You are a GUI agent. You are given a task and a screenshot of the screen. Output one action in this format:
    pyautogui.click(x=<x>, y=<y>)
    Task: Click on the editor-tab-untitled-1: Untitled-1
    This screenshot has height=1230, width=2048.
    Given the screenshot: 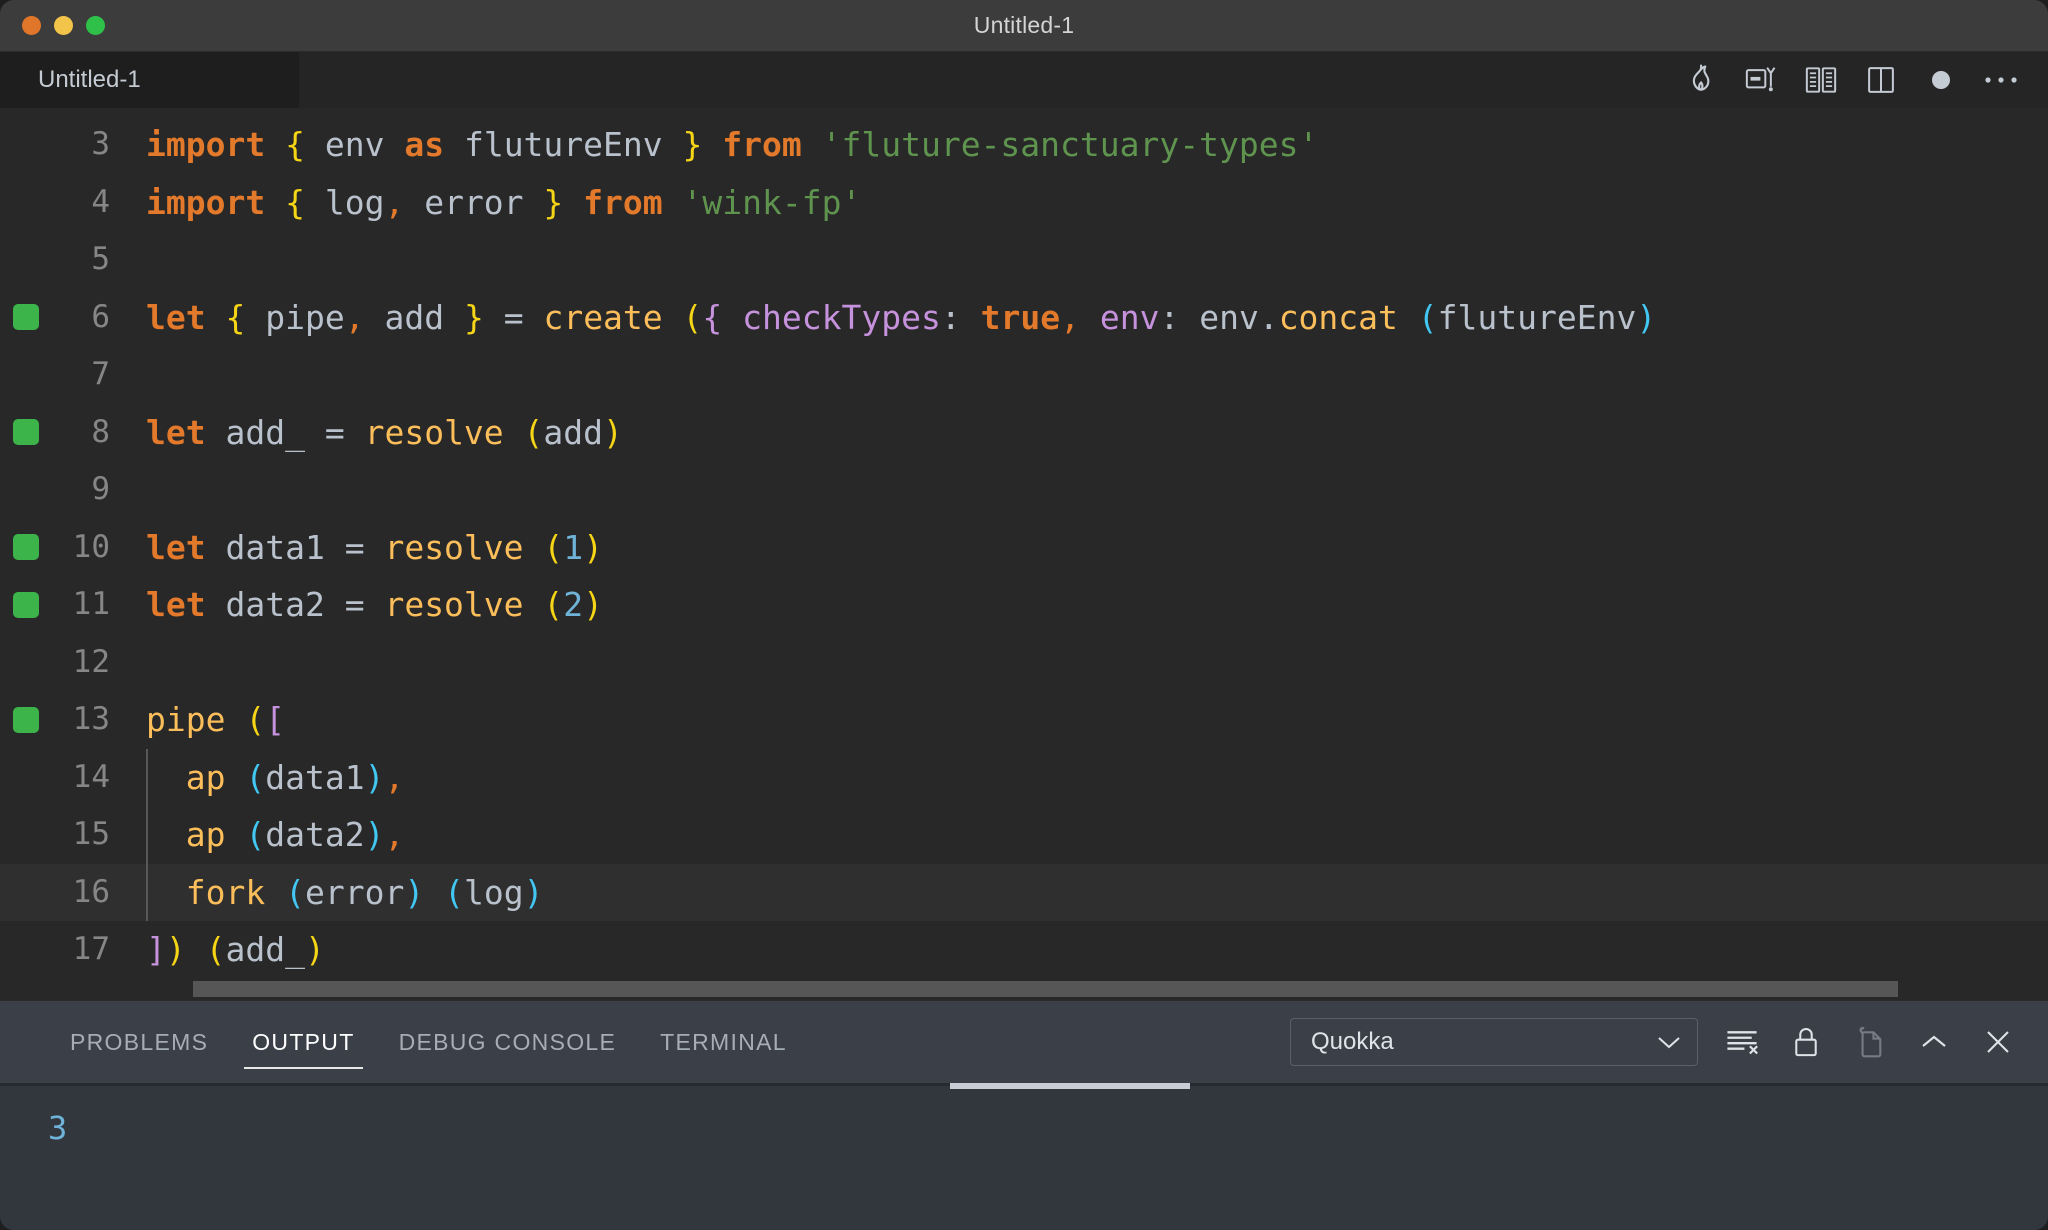 What is the action you would take?
    pyautogui.click(x=150, y=80)
    